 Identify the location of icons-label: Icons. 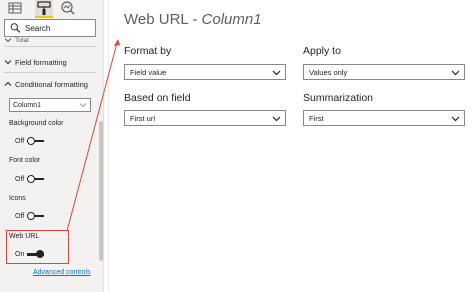
(17, 198).